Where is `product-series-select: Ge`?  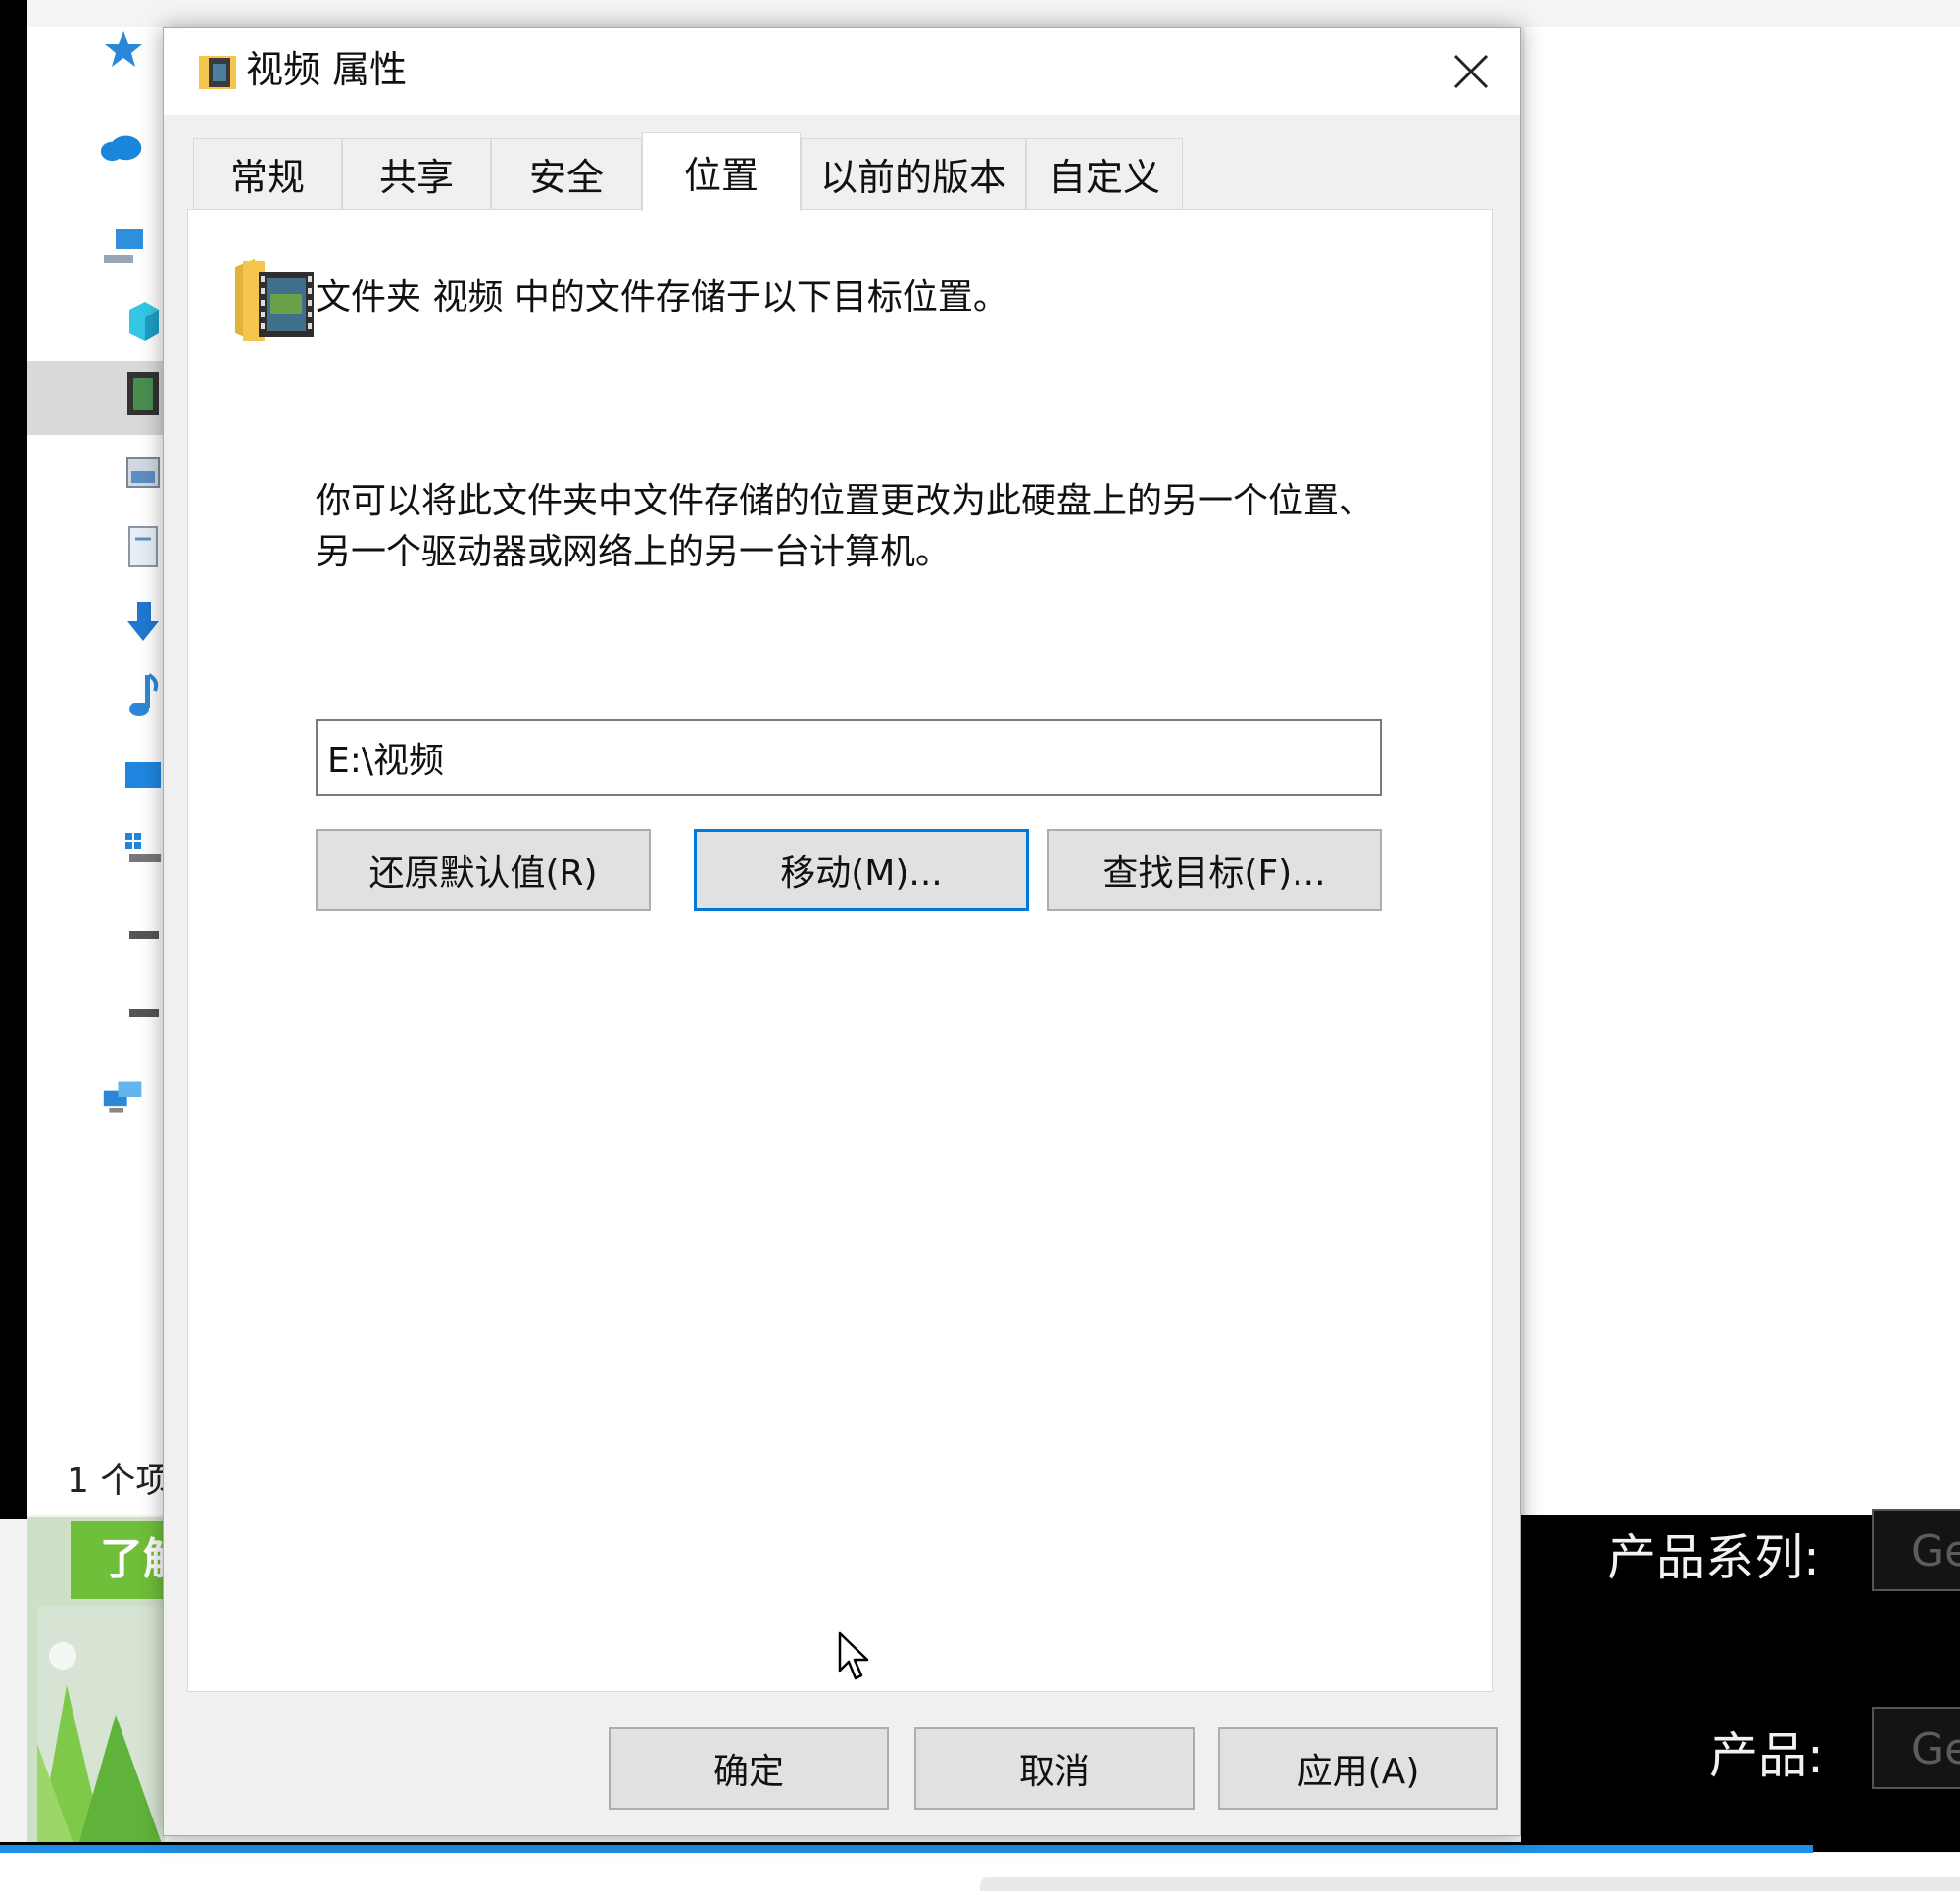 product-series-select: Ge is located at coordinates (1916, 1550).